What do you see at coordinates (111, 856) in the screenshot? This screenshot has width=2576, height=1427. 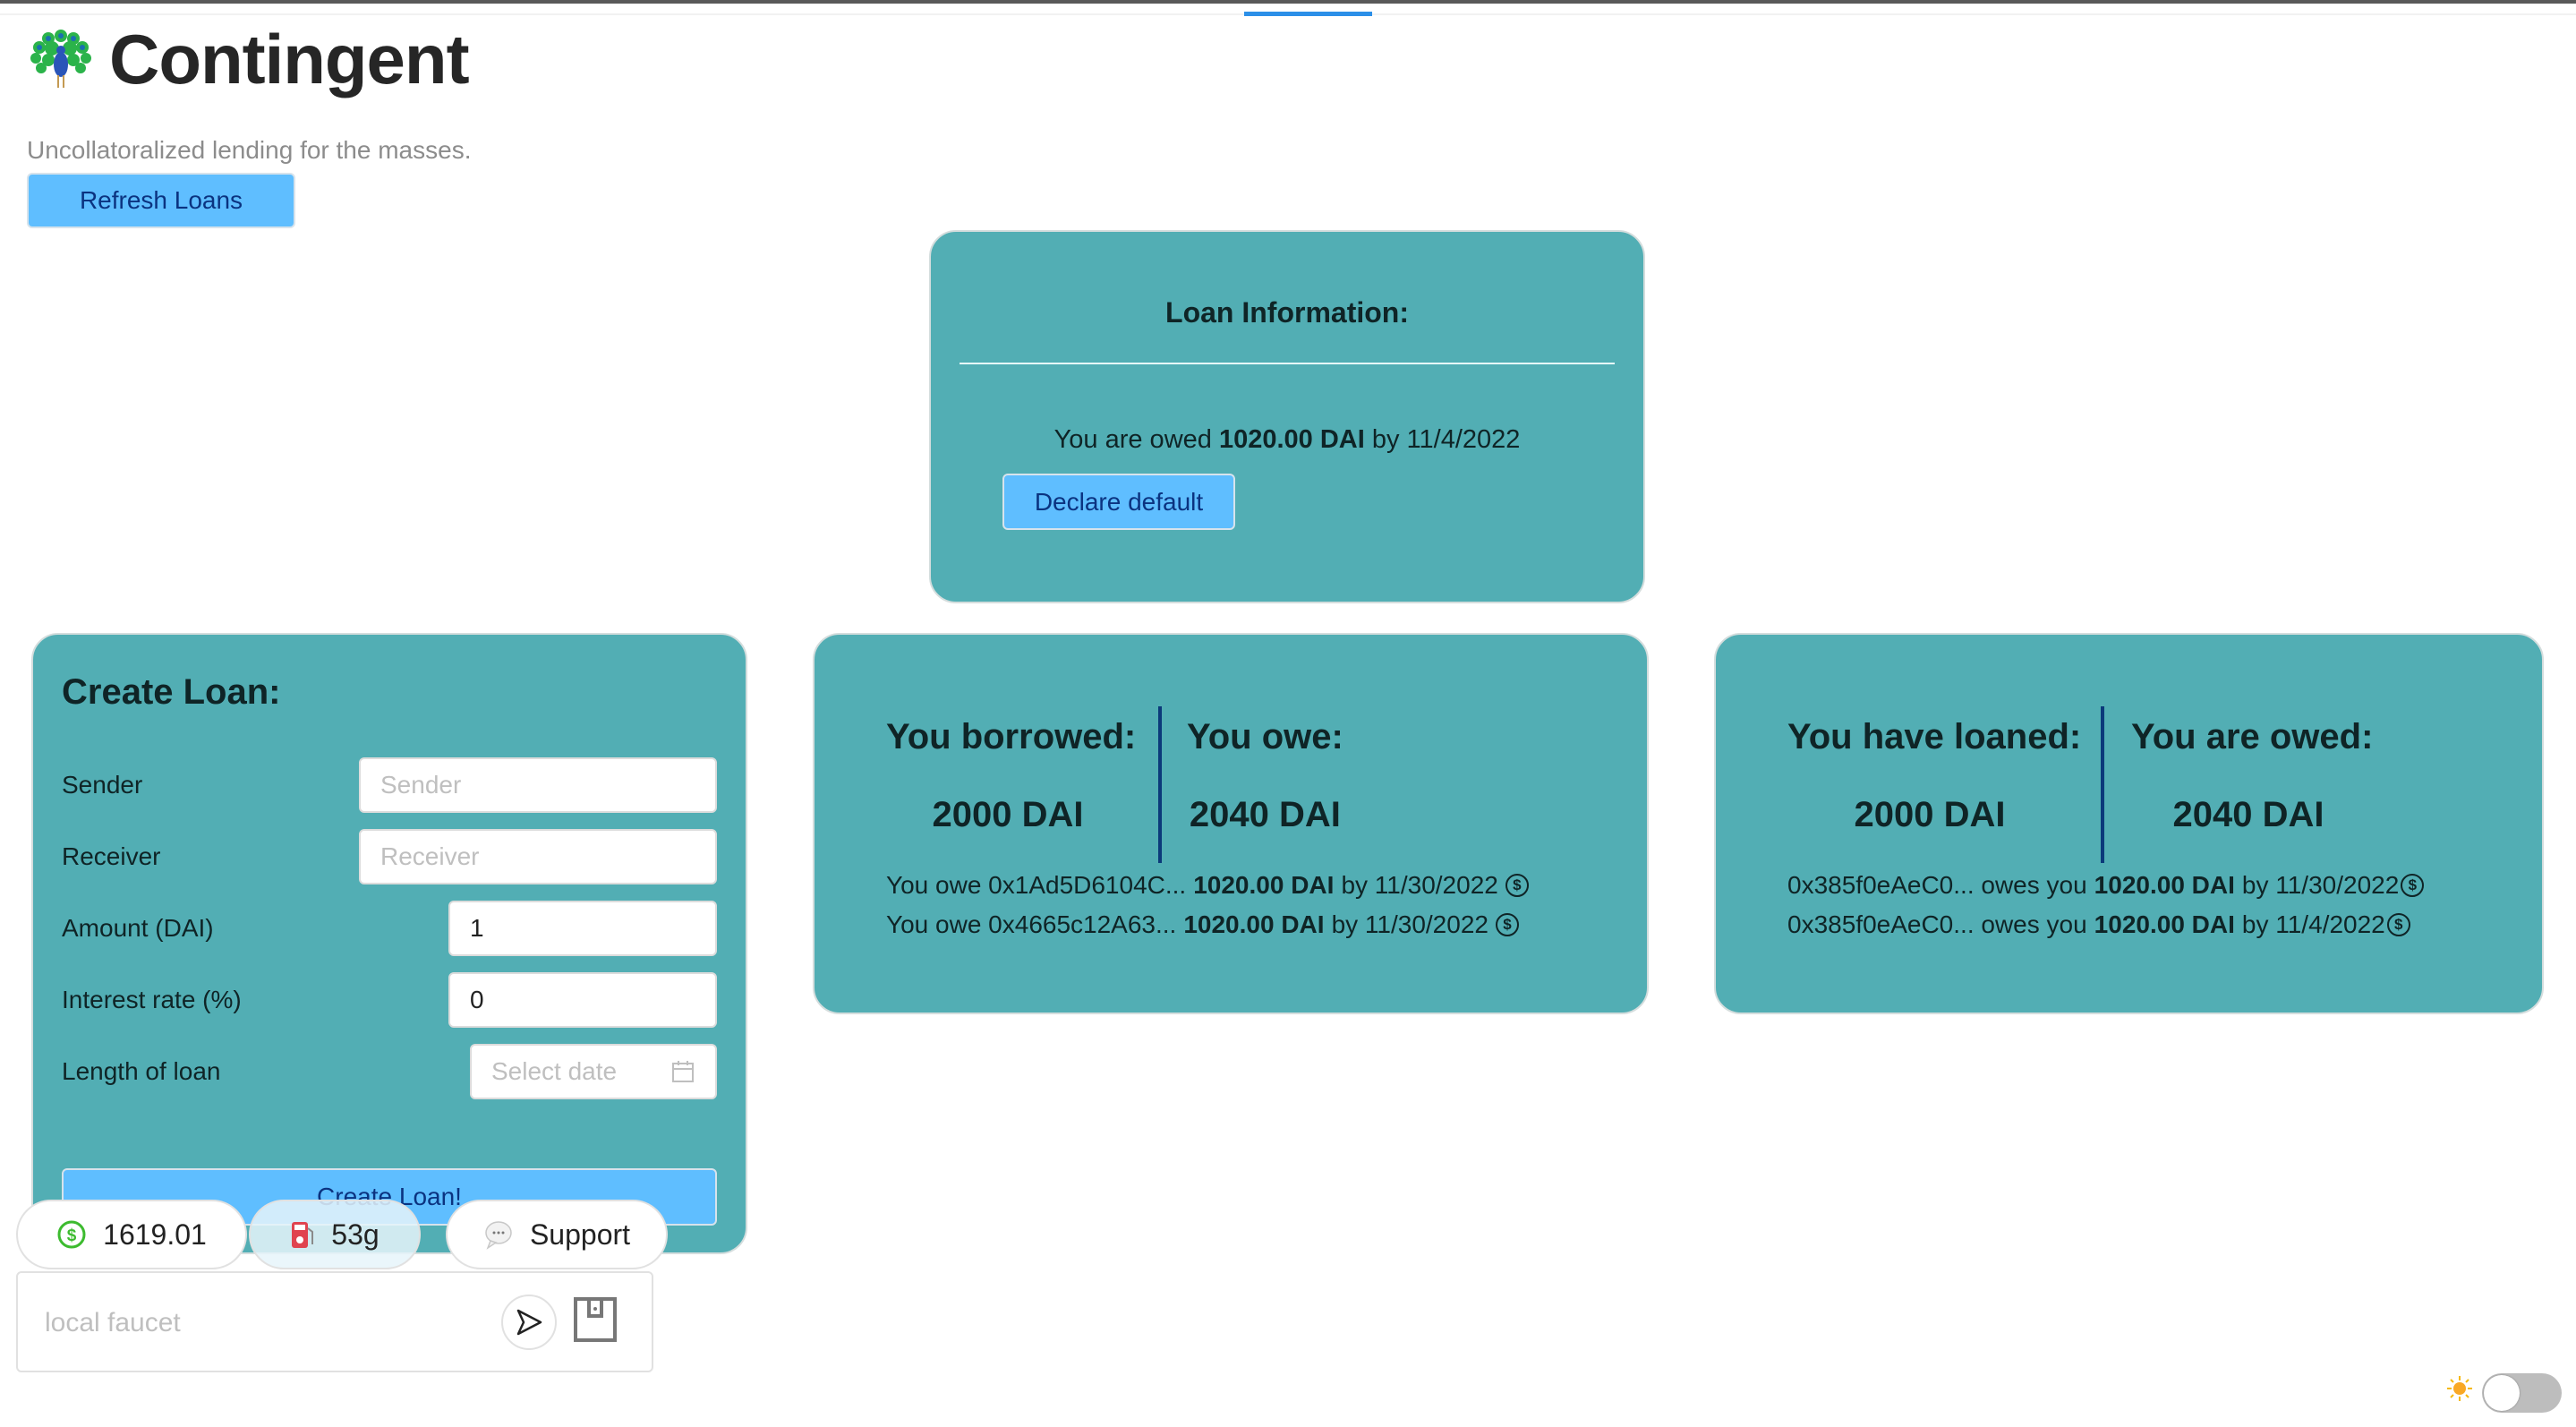 I see `receiver-label: Receiver` at bounding box center [111, 856].